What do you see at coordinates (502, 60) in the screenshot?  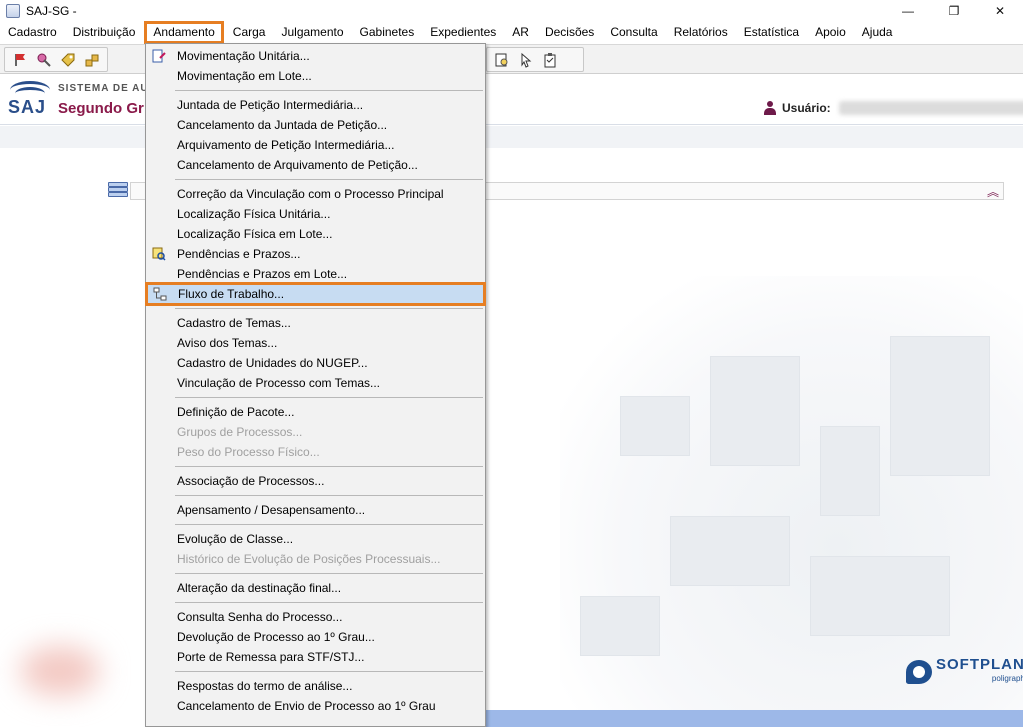 I see `document-search-icon` at bounding box center [502, 60].